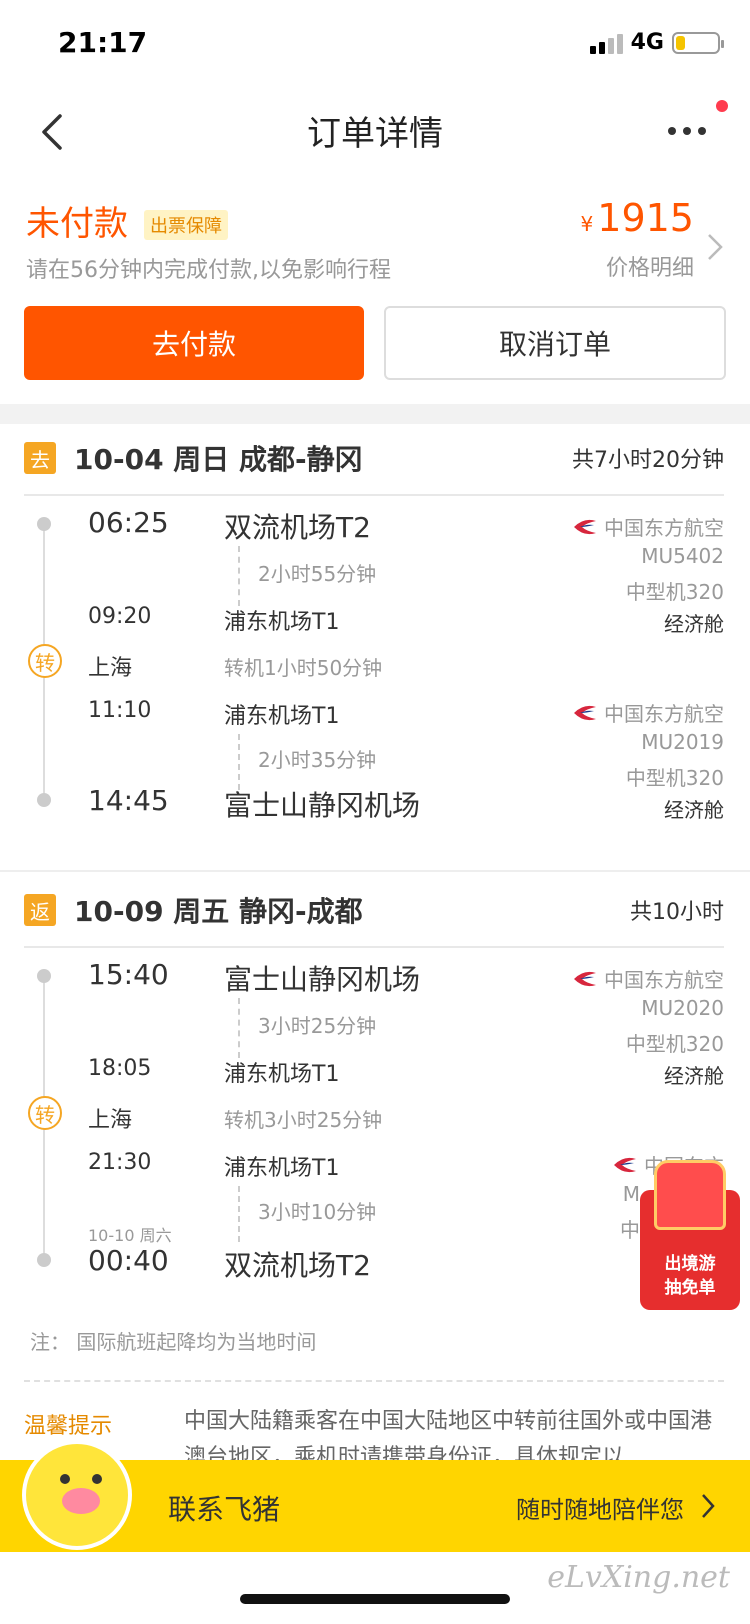  Describe the element at coordinates (375, 458) in the screenshot. I see `trip-header: 去 10-04 周日 成都-静冈 共7小时20分钟` at that location.